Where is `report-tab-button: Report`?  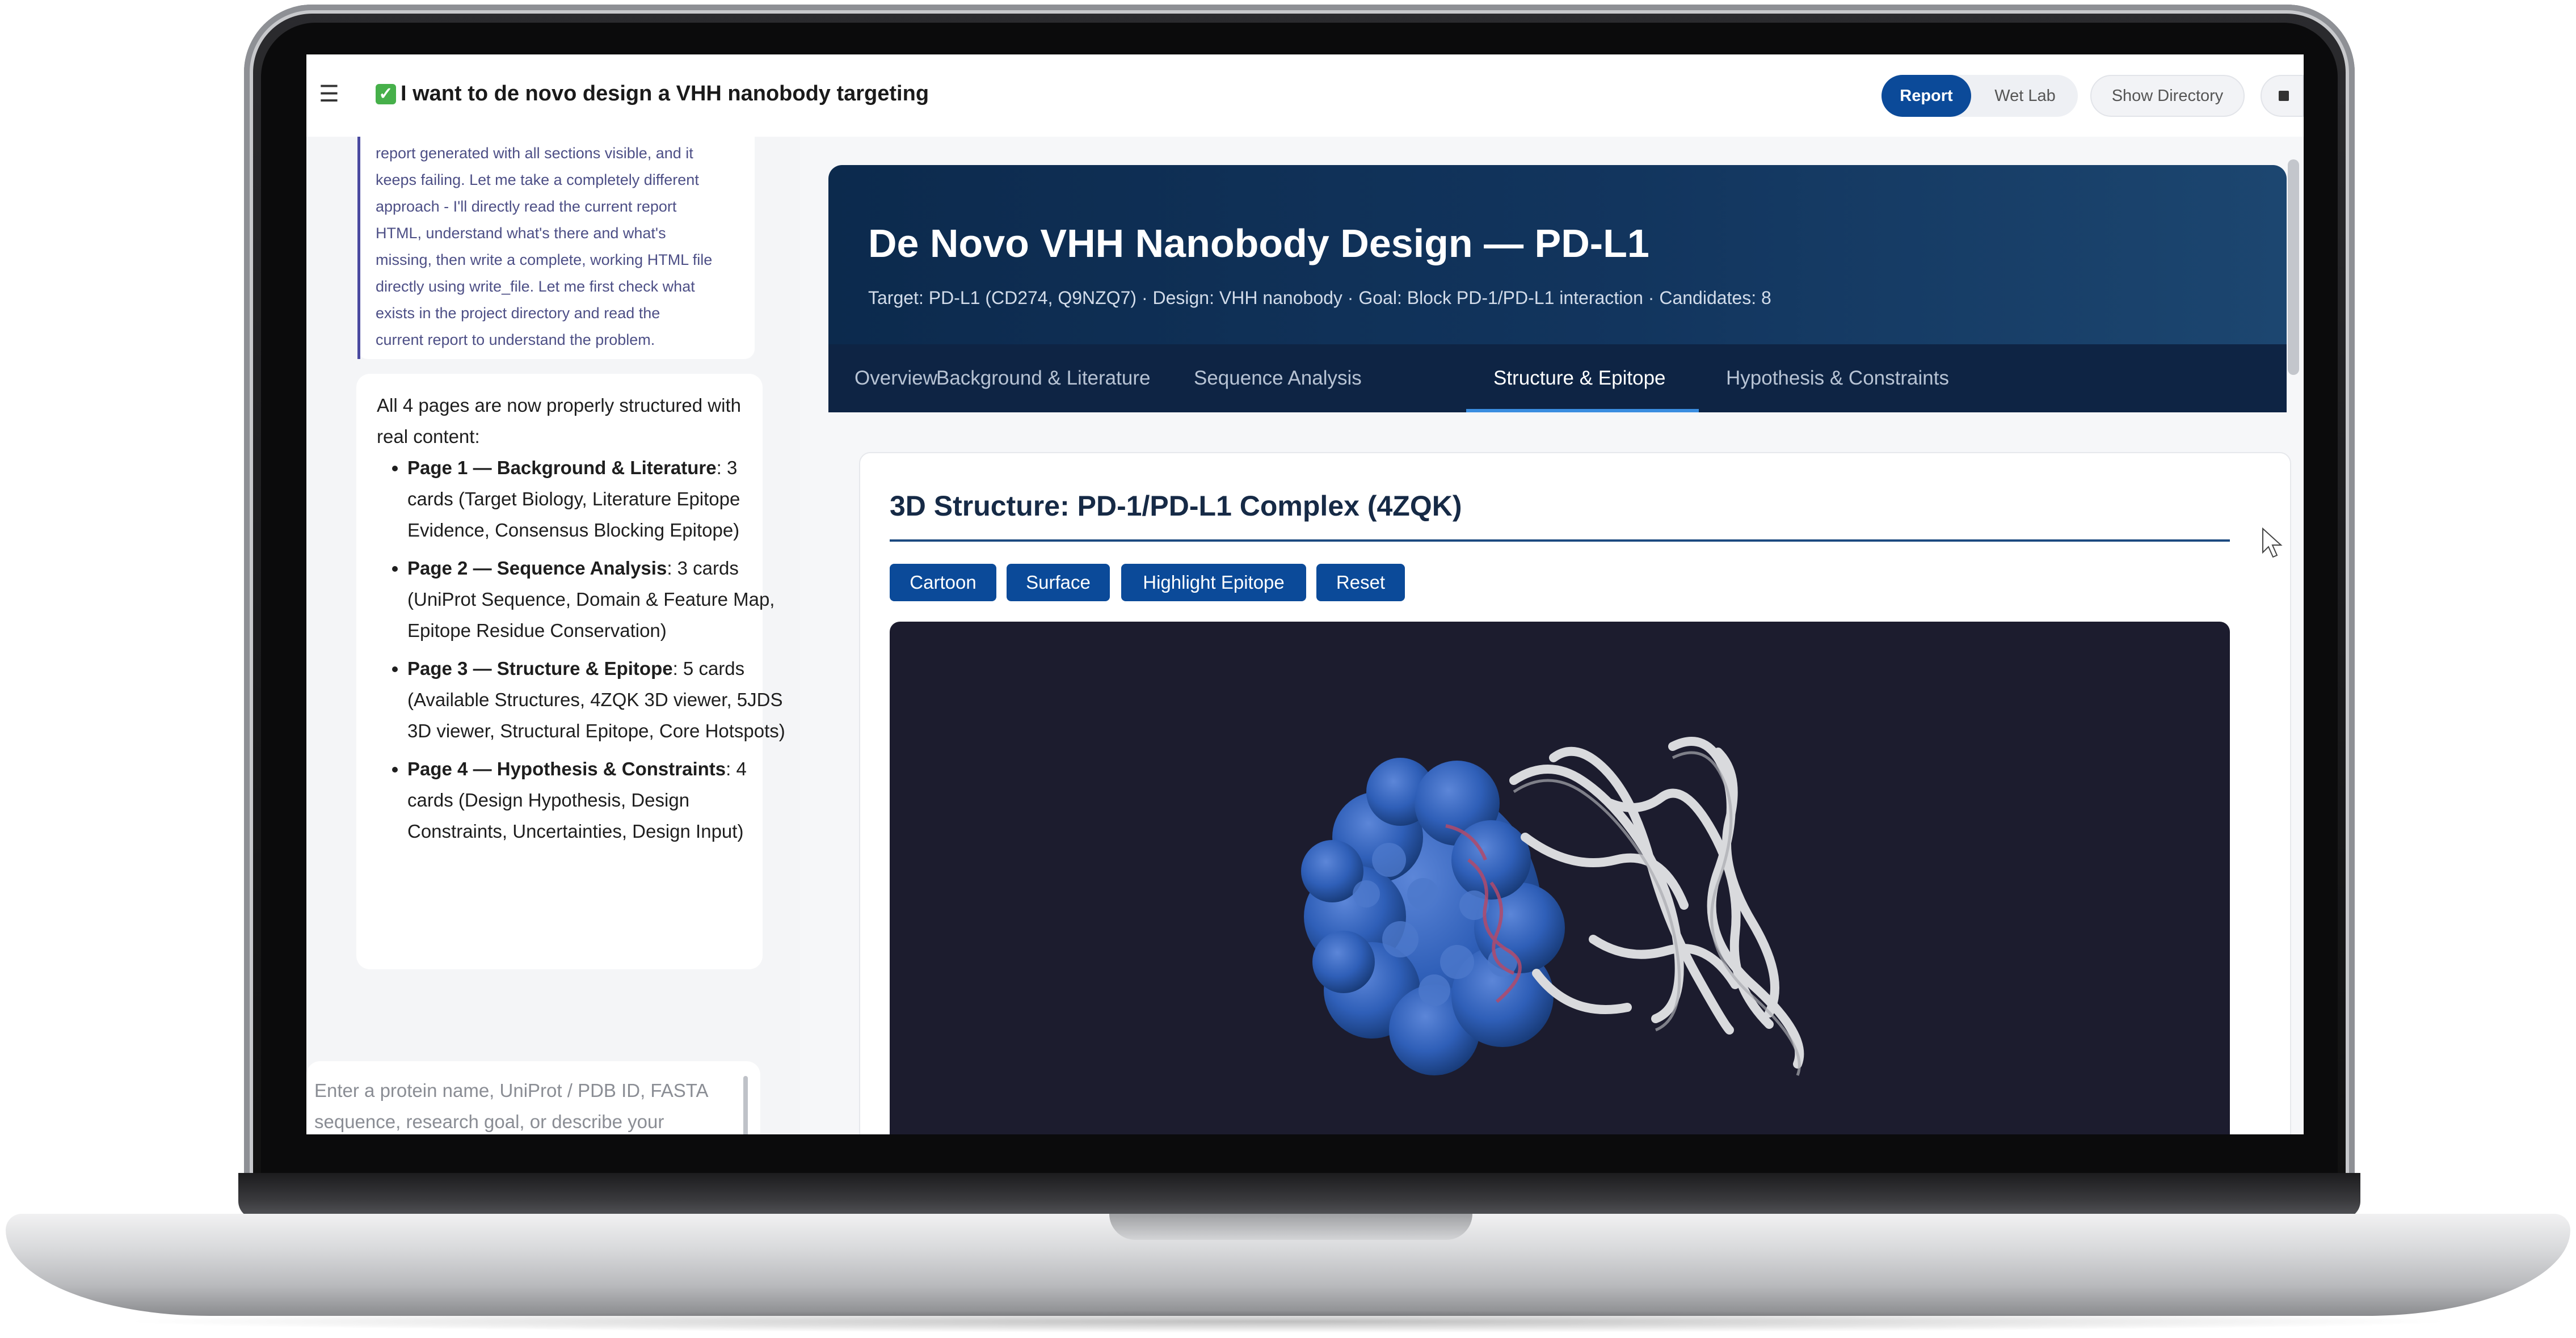
report-tab-button: Report is located at coordinates (1926, 96).